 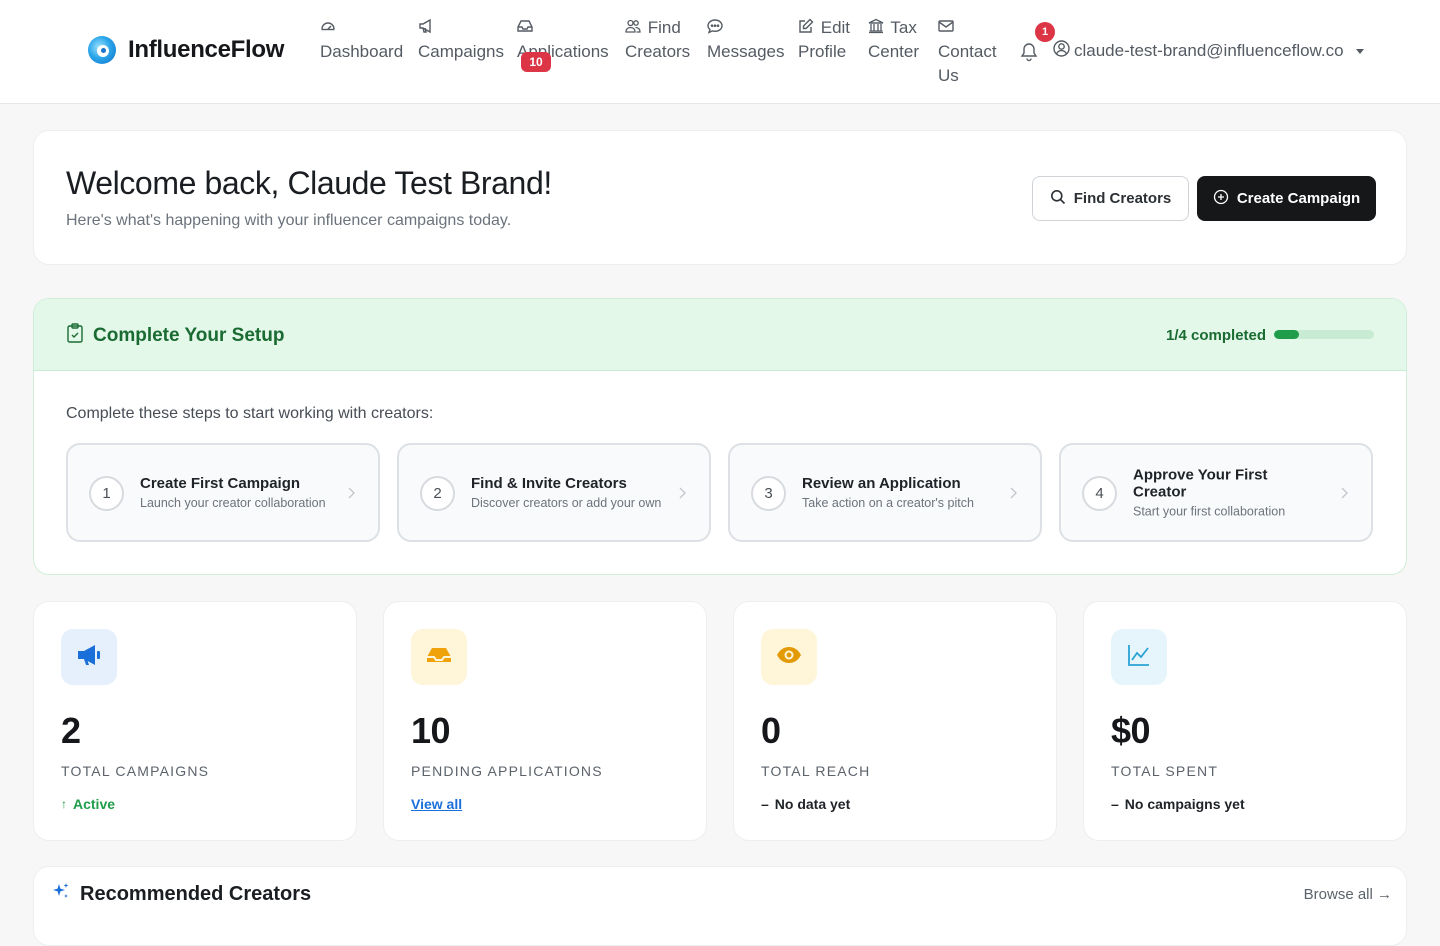 I want to click on stat-card-total-reach: 0 TOTAL REACH – No data yet, so click(x=895, y=721).